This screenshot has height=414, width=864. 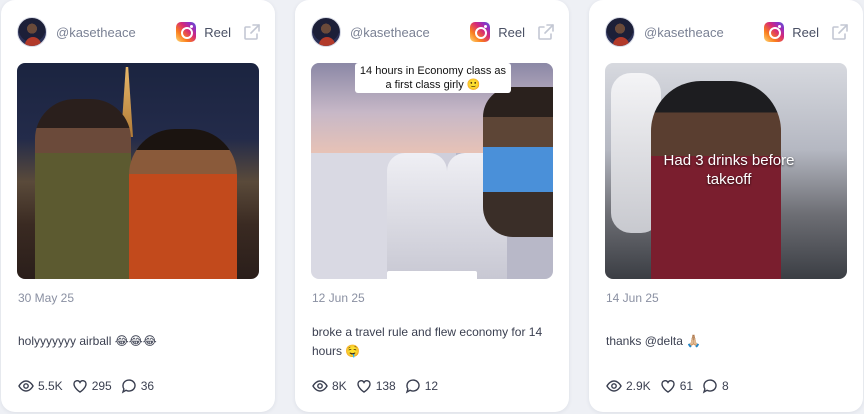 I want to click on comments-count: 36, so click(x=147, y=386).